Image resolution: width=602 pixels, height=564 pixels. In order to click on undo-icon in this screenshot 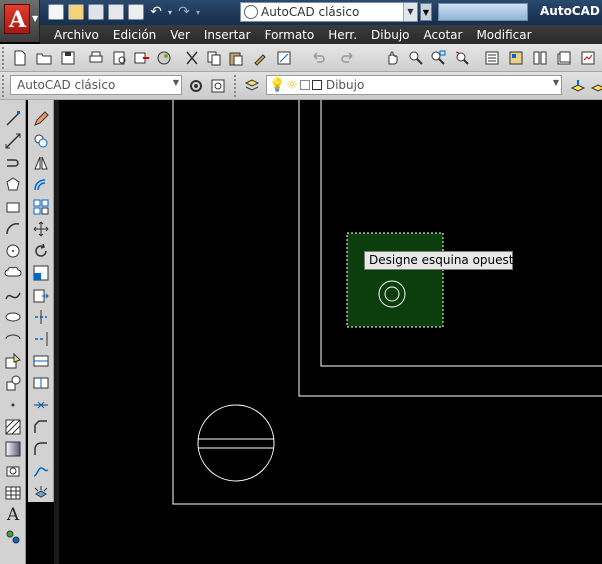, I will do `click(318, 58)`.